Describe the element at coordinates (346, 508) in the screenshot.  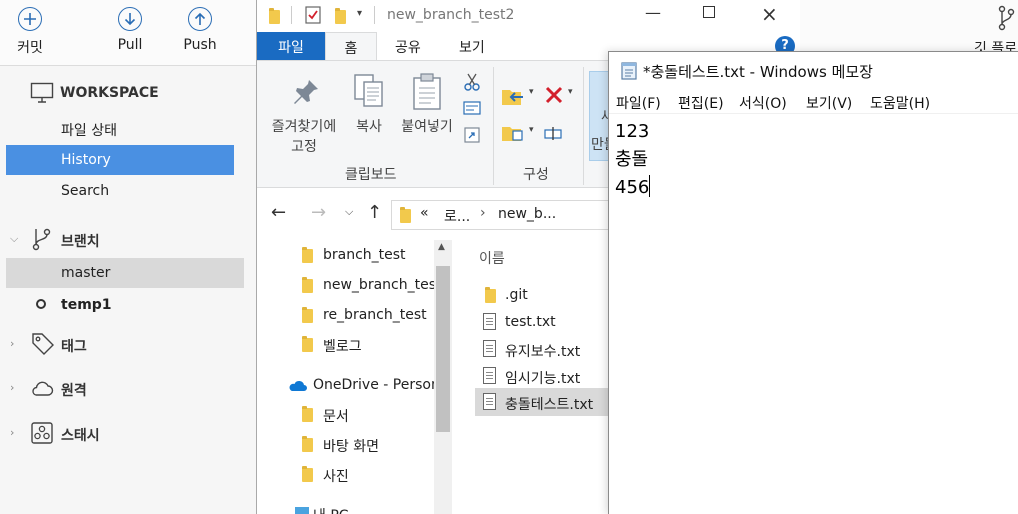
I see `nav-item-this-pc: 내 PC` at that location.